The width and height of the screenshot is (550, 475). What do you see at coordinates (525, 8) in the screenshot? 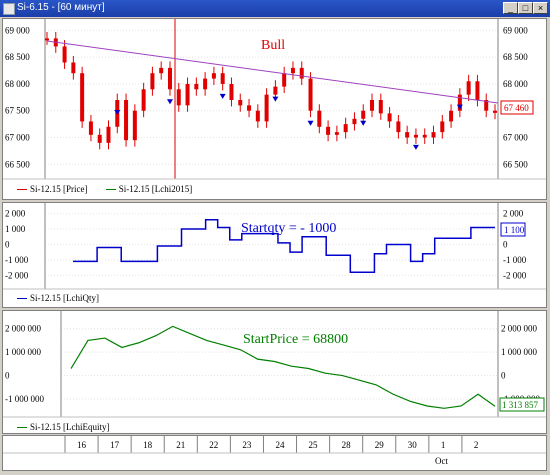
I see `maximize-button: □` at bounding box center [525, 8].